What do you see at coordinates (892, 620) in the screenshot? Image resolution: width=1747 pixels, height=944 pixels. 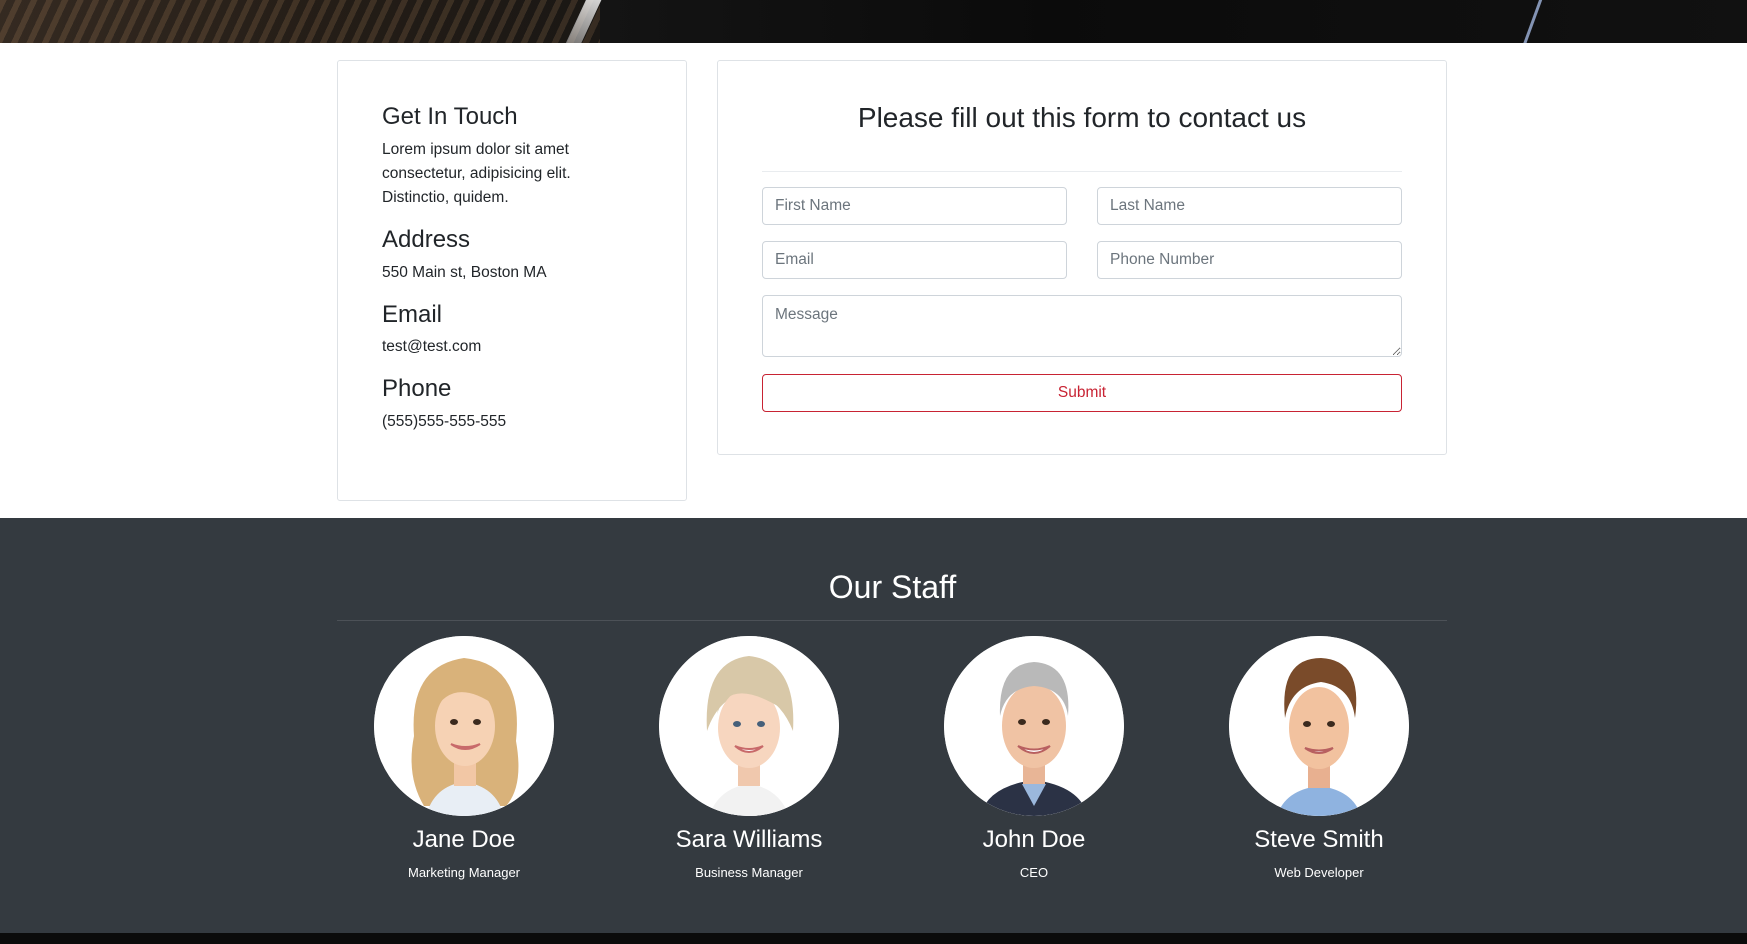 I see `staff-divider` at bounding box center [892, 620].